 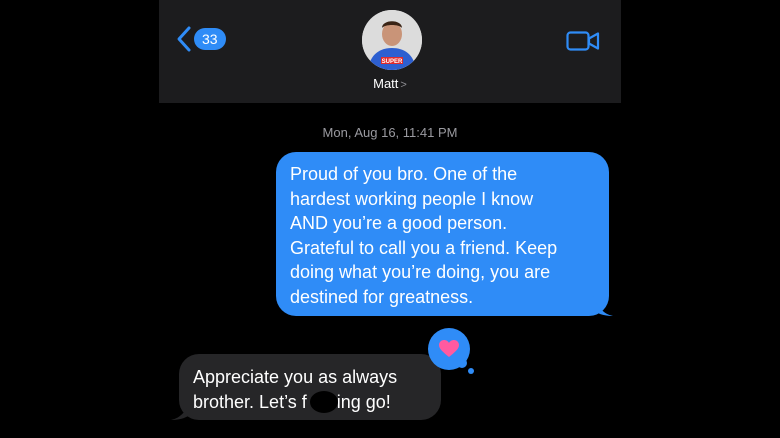 I want to click on contact-name-label: Matt, so click(x=386, y=83).